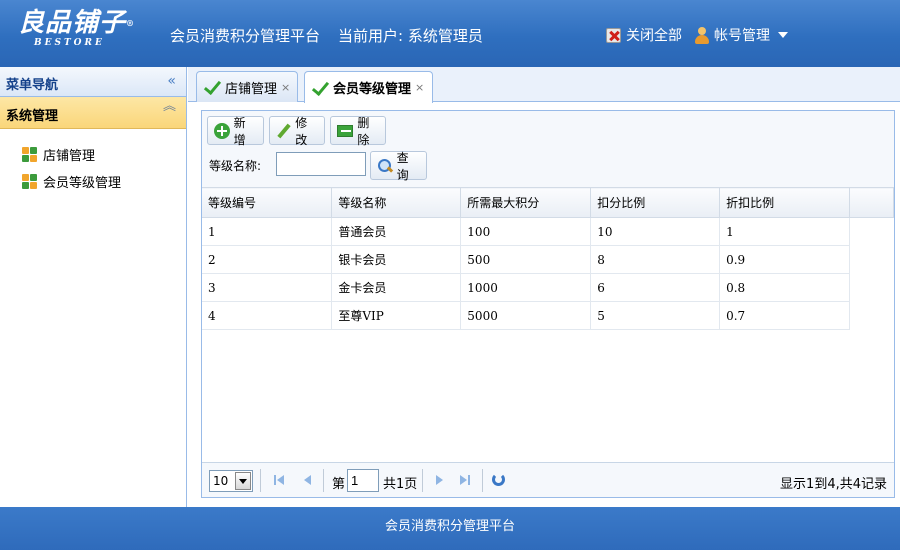 This screenshot has height=550, width=900. What do you see at coordinates (267, 202) in the screenshot?
I see `column-header: 等级编号` at bounding box center [267, 202].